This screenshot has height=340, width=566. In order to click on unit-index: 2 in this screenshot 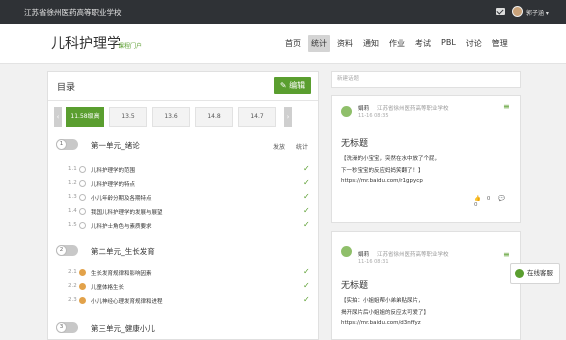, I will do `click(61, 250)`.